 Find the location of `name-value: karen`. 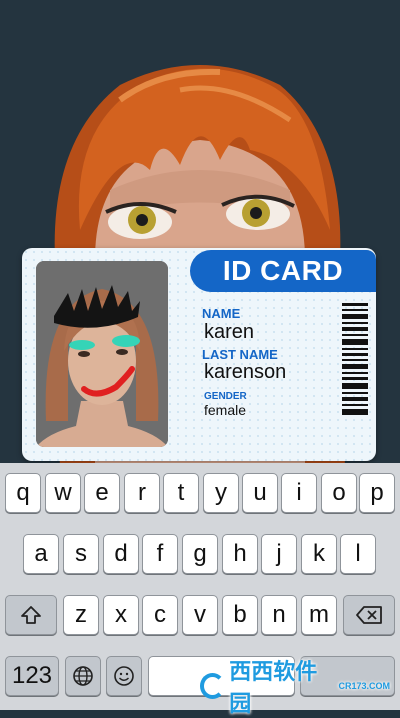

name-value: karen is located at coordinates (229, 332).